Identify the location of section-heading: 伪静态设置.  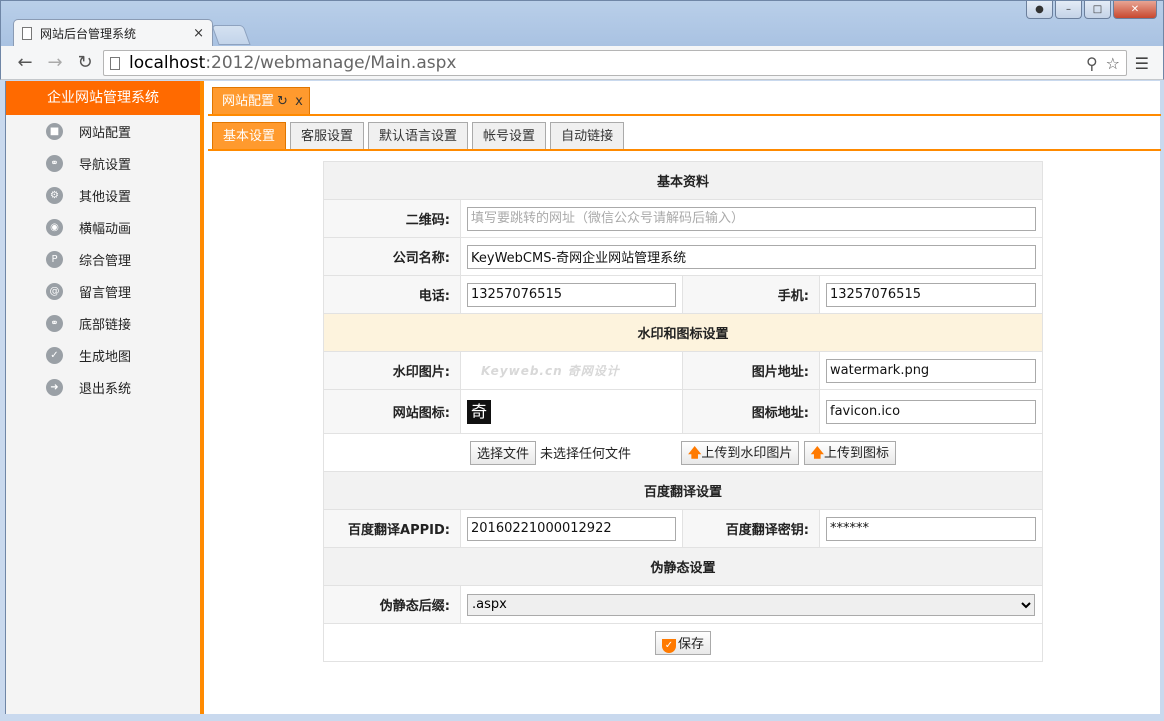
(683, 566).